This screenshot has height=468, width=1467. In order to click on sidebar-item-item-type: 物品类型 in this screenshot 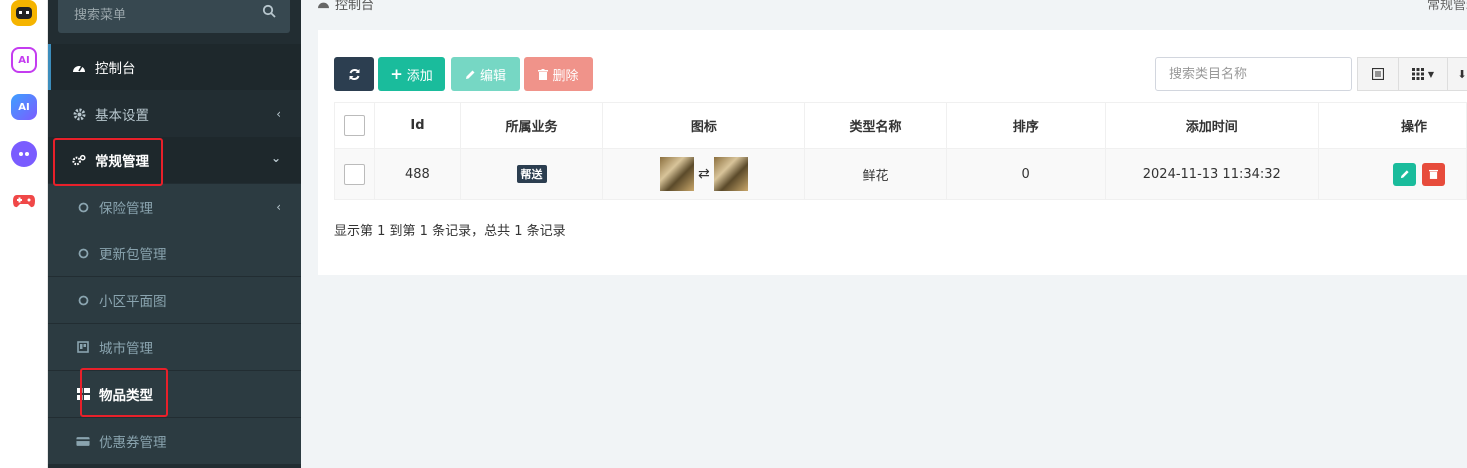, I will do `click(174, 394)`.